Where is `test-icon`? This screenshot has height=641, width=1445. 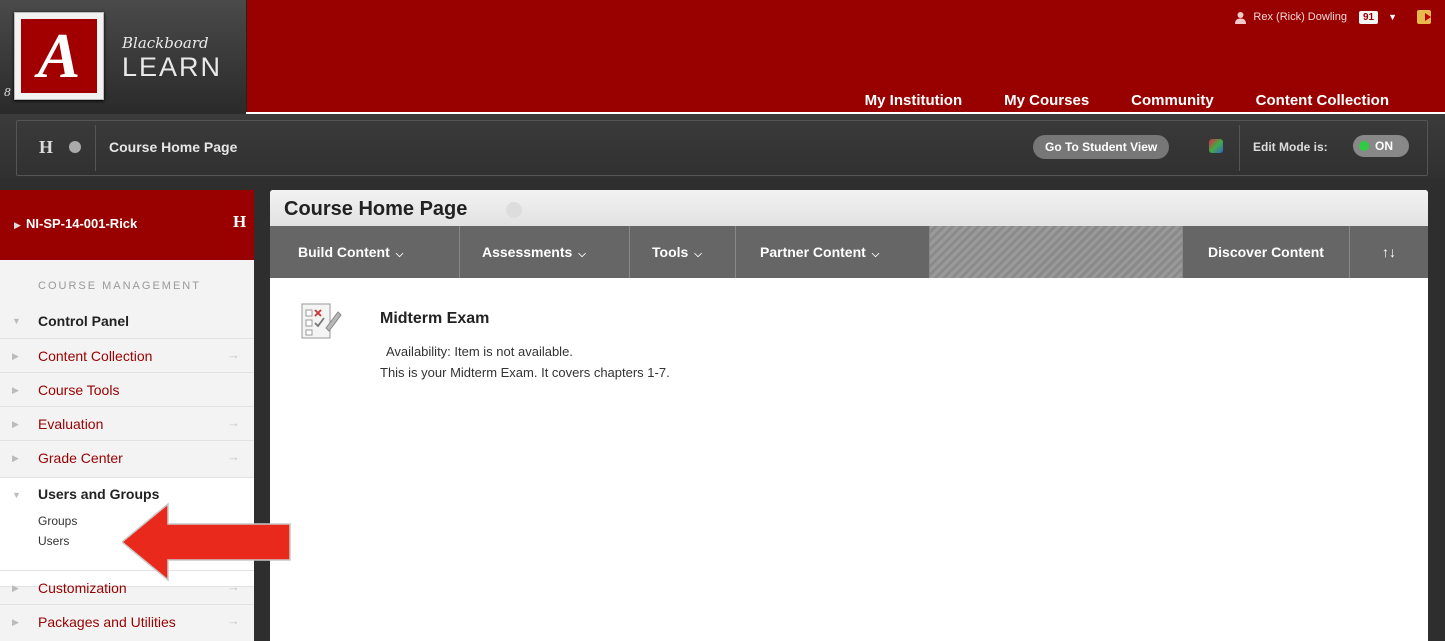 test-icon is located at coordinates (320, 320).